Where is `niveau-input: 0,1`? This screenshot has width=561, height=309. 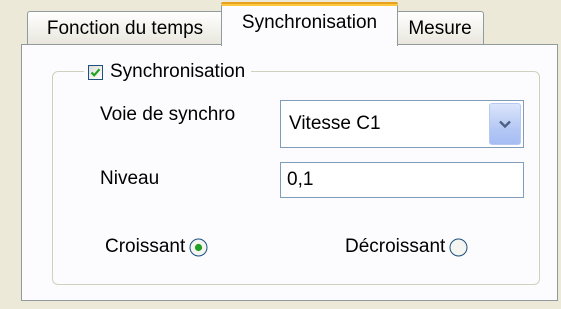 niveau-input: 0,1 is located at coordinates (402, 180).